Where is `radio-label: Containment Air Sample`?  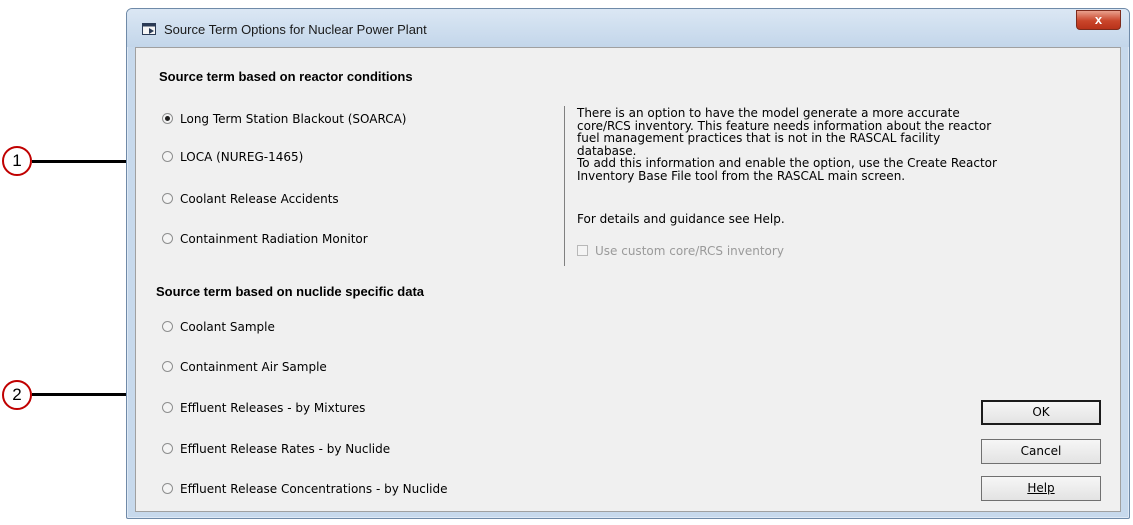 radio-label: Containment Air Sample is located at coordinates (253, 367).